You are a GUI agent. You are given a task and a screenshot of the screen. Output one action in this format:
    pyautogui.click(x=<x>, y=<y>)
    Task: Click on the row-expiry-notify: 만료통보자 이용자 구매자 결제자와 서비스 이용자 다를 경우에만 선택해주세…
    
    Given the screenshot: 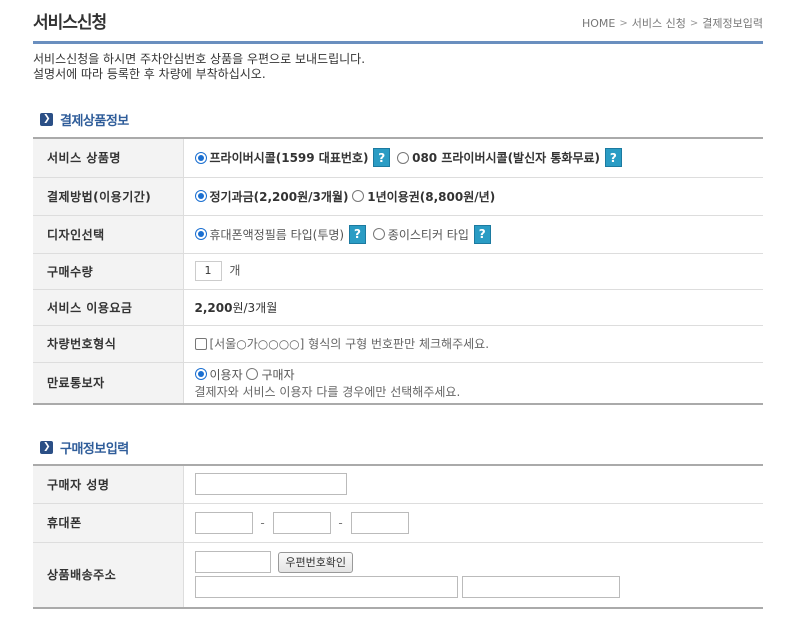 What is the action you would take?
    pyautogui.click(x=398, y=383)
    